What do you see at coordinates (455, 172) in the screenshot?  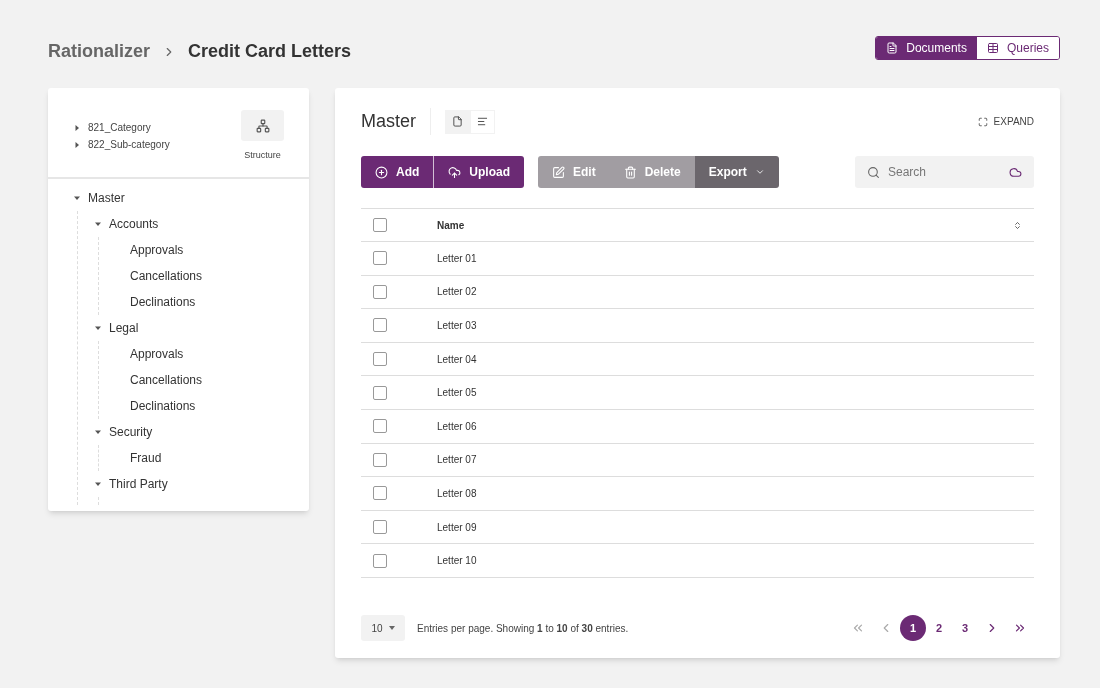 I see `cloud-upload-icon` at bounding box center [455, 172].